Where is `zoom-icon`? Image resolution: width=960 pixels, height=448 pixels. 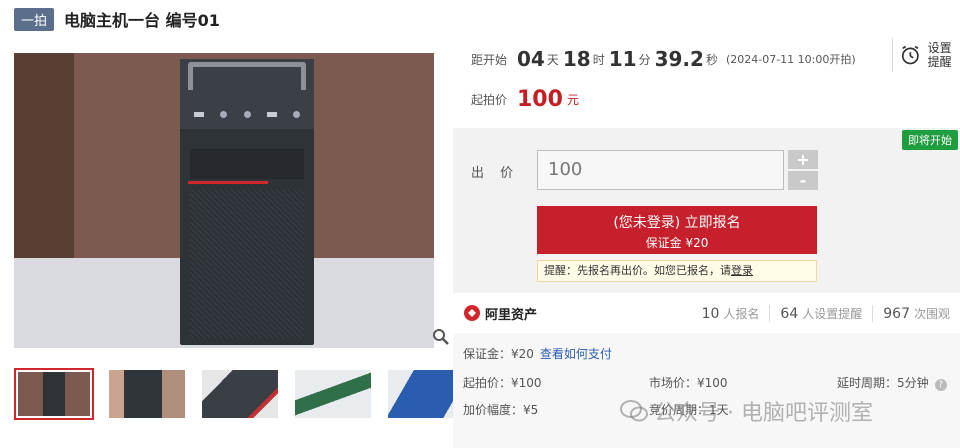 zoom-icon is located at coordinates (441, 337).